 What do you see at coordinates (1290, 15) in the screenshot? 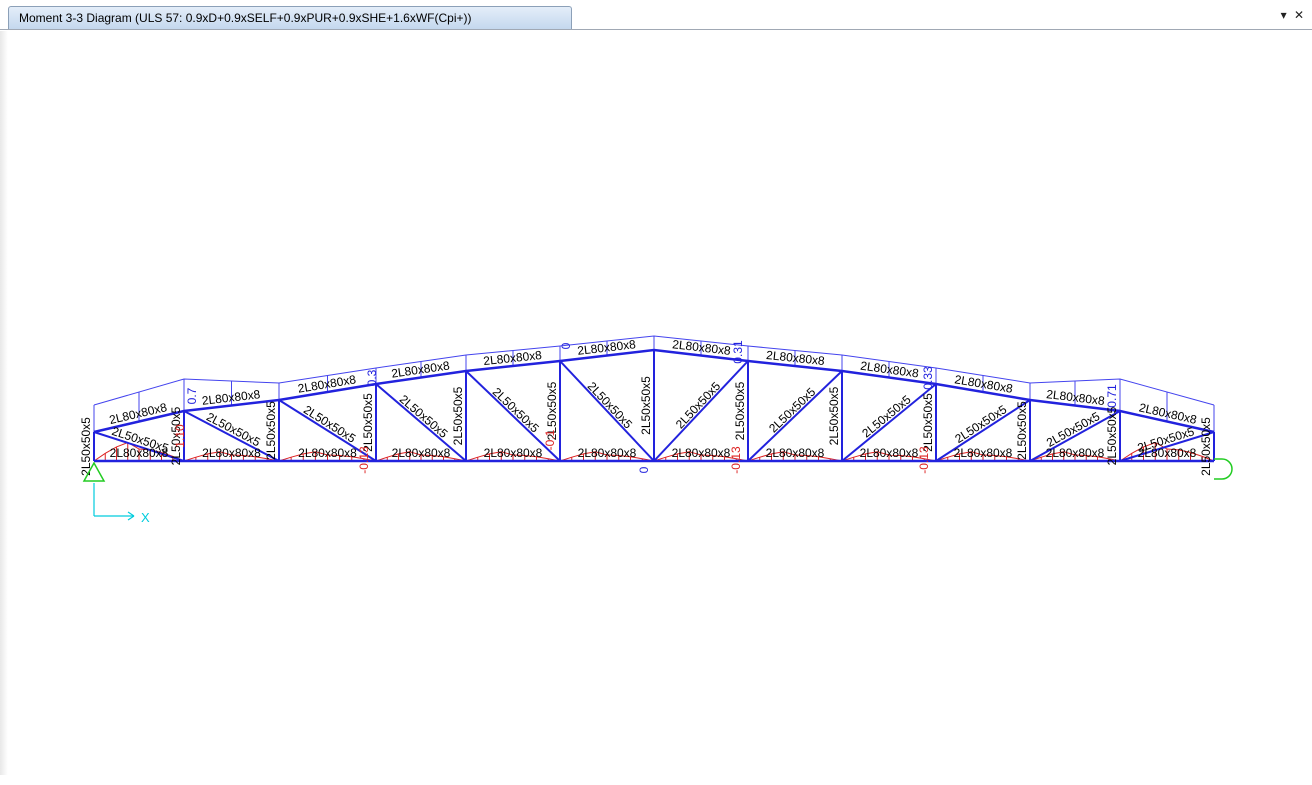
I see `tab-controls: ▾ ✕` at bounding box center [1290, 15].